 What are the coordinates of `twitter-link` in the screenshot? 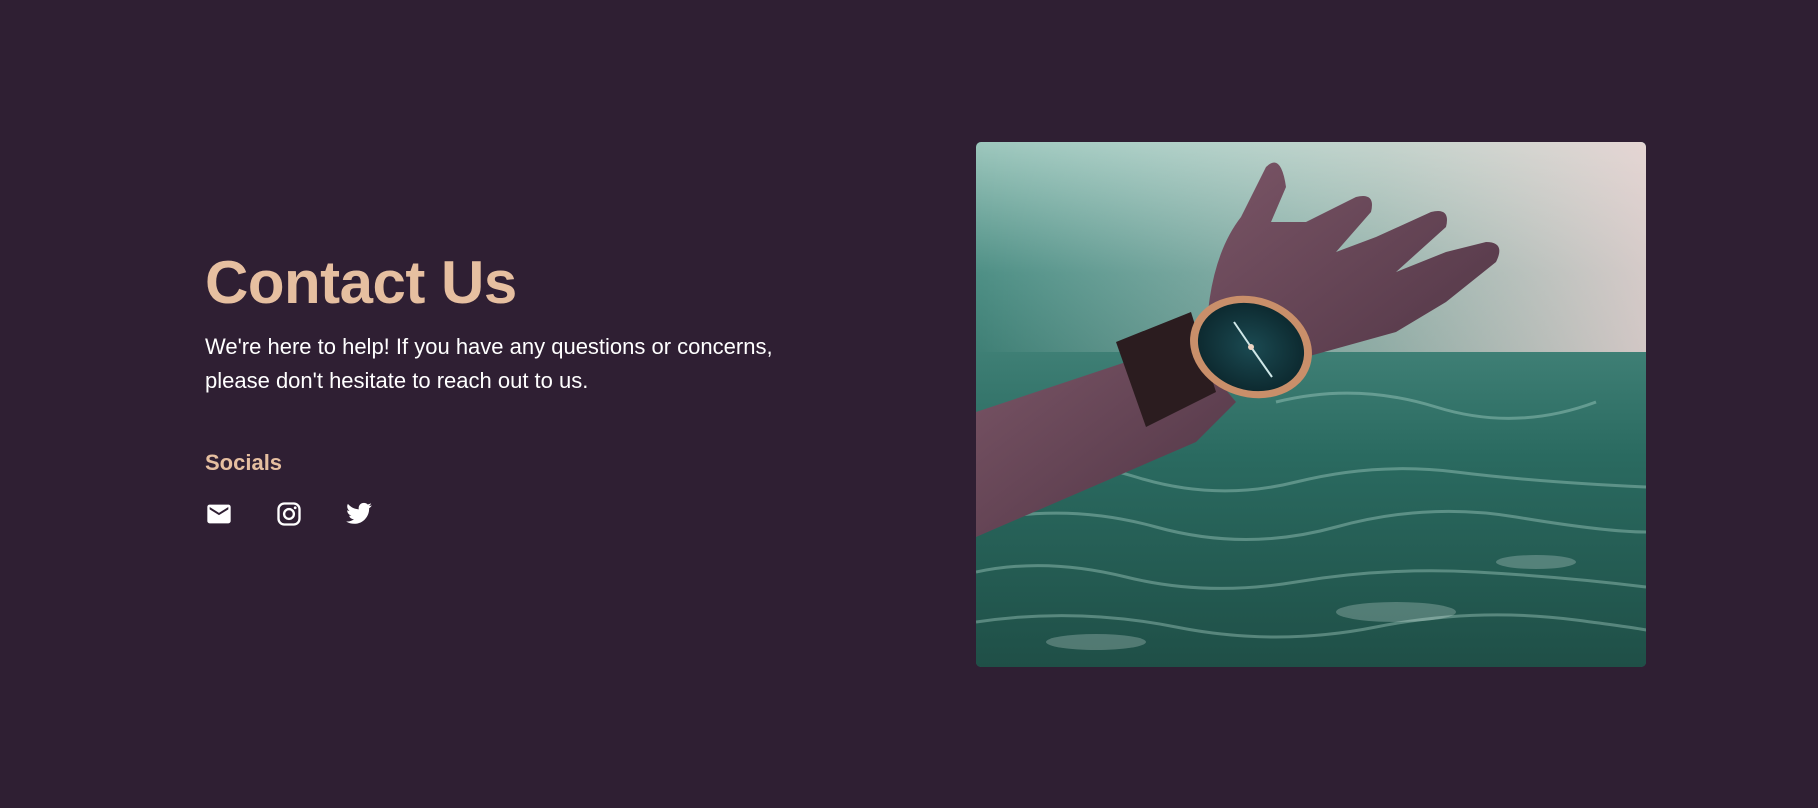 It's located at (359, 514).